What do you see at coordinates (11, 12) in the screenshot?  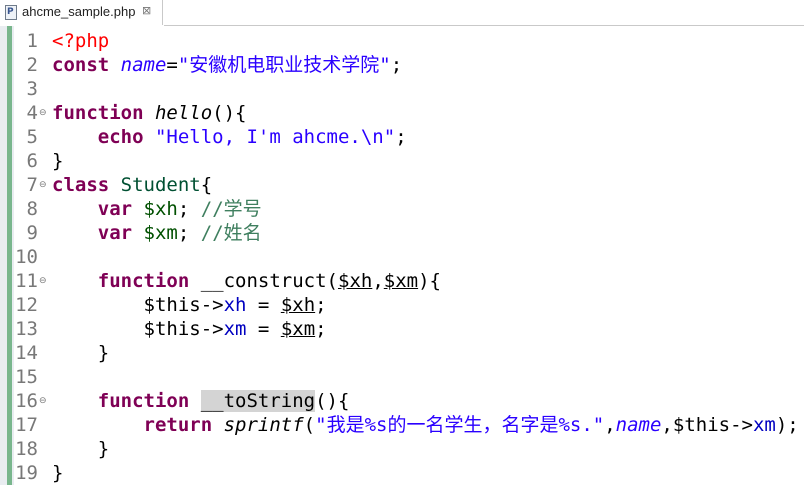 I see `php-file-icon: P` at bounding box center [11, 12].